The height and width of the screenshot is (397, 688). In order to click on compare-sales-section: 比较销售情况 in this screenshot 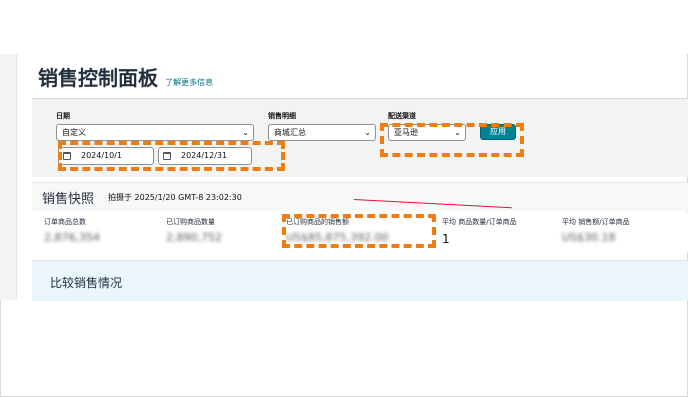, I will do `click(360, 280)`.